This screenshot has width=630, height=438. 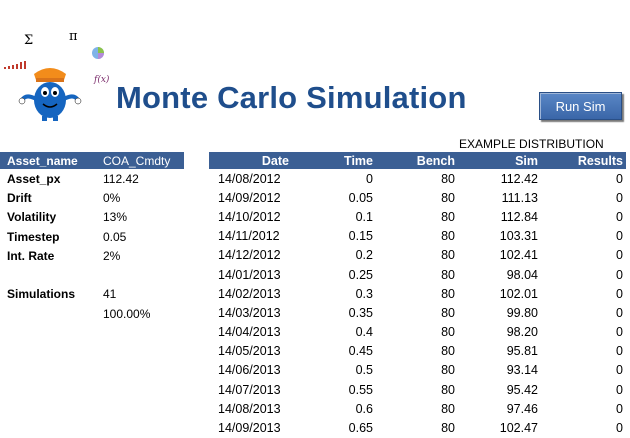 What do you see at coordinates (249, 236) in the screenshot?
I see `cell-date: 14/11/2012` at bounding box center [249, 236].